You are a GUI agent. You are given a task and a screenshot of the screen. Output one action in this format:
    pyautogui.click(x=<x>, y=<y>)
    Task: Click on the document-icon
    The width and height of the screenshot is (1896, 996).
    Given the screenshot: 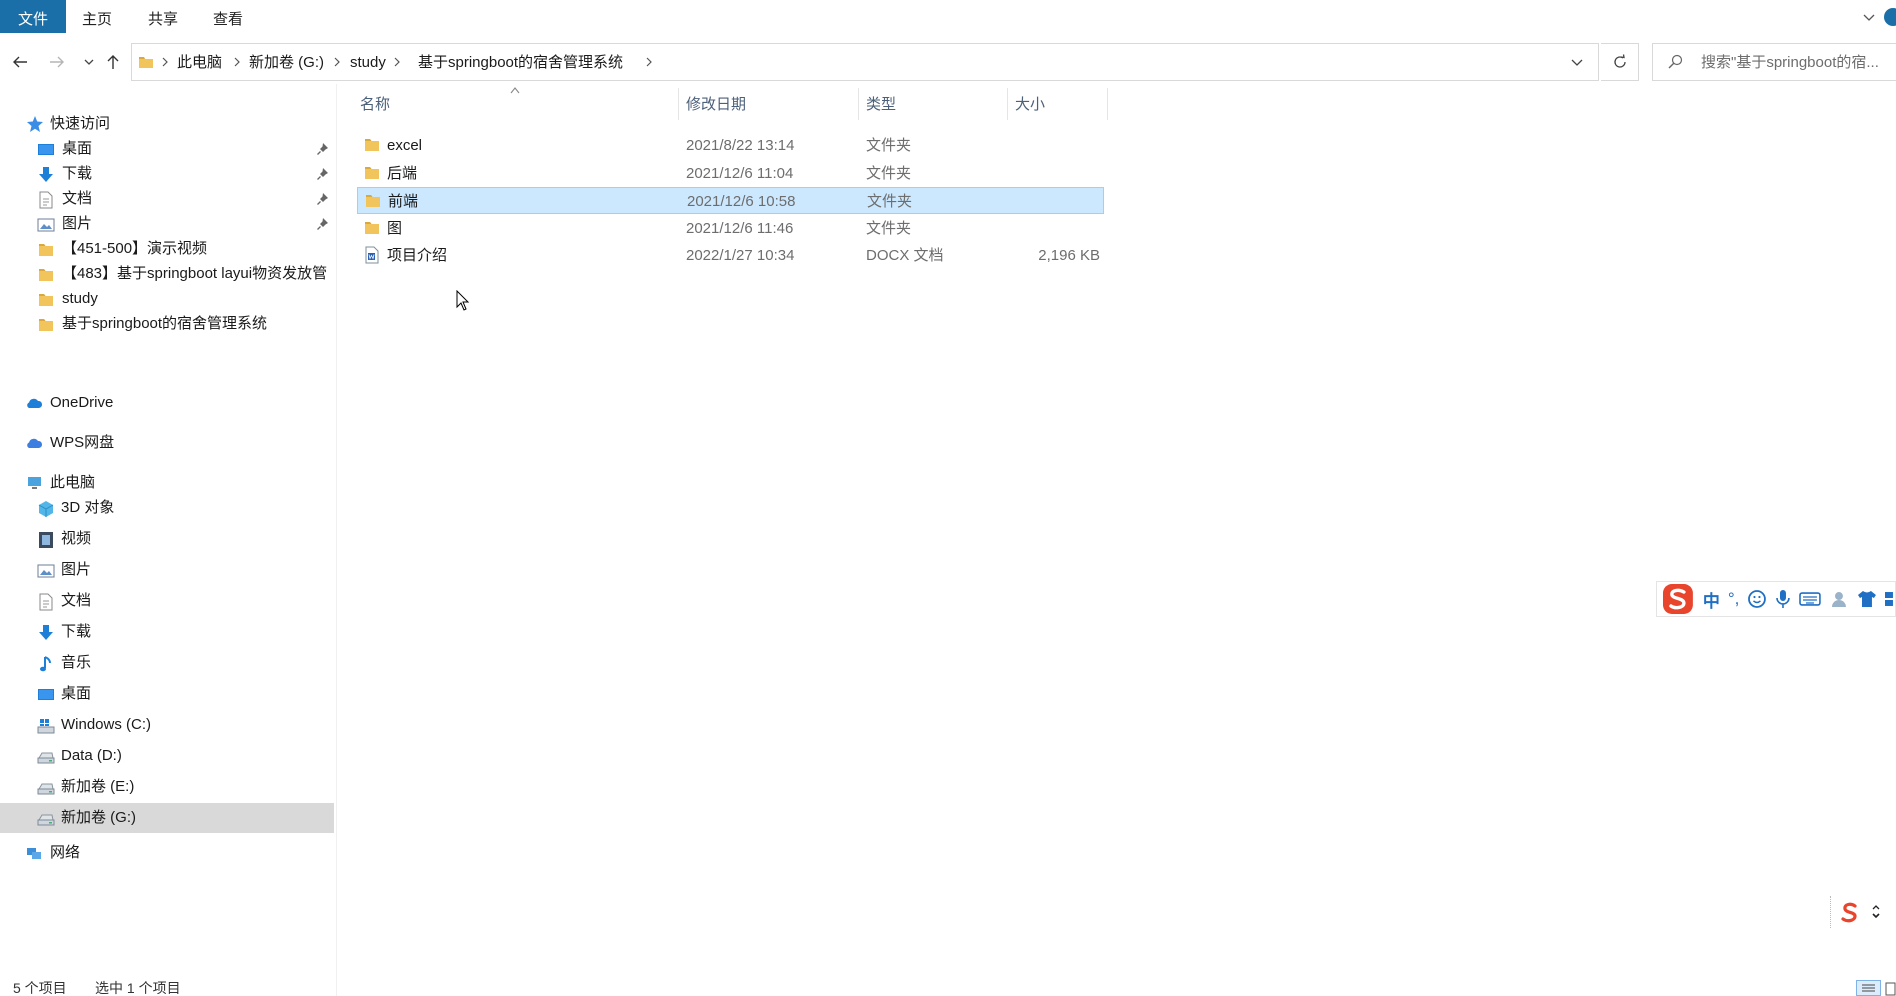 What is the action you would take?
    pyautogui.click(x=46, y=601)
    